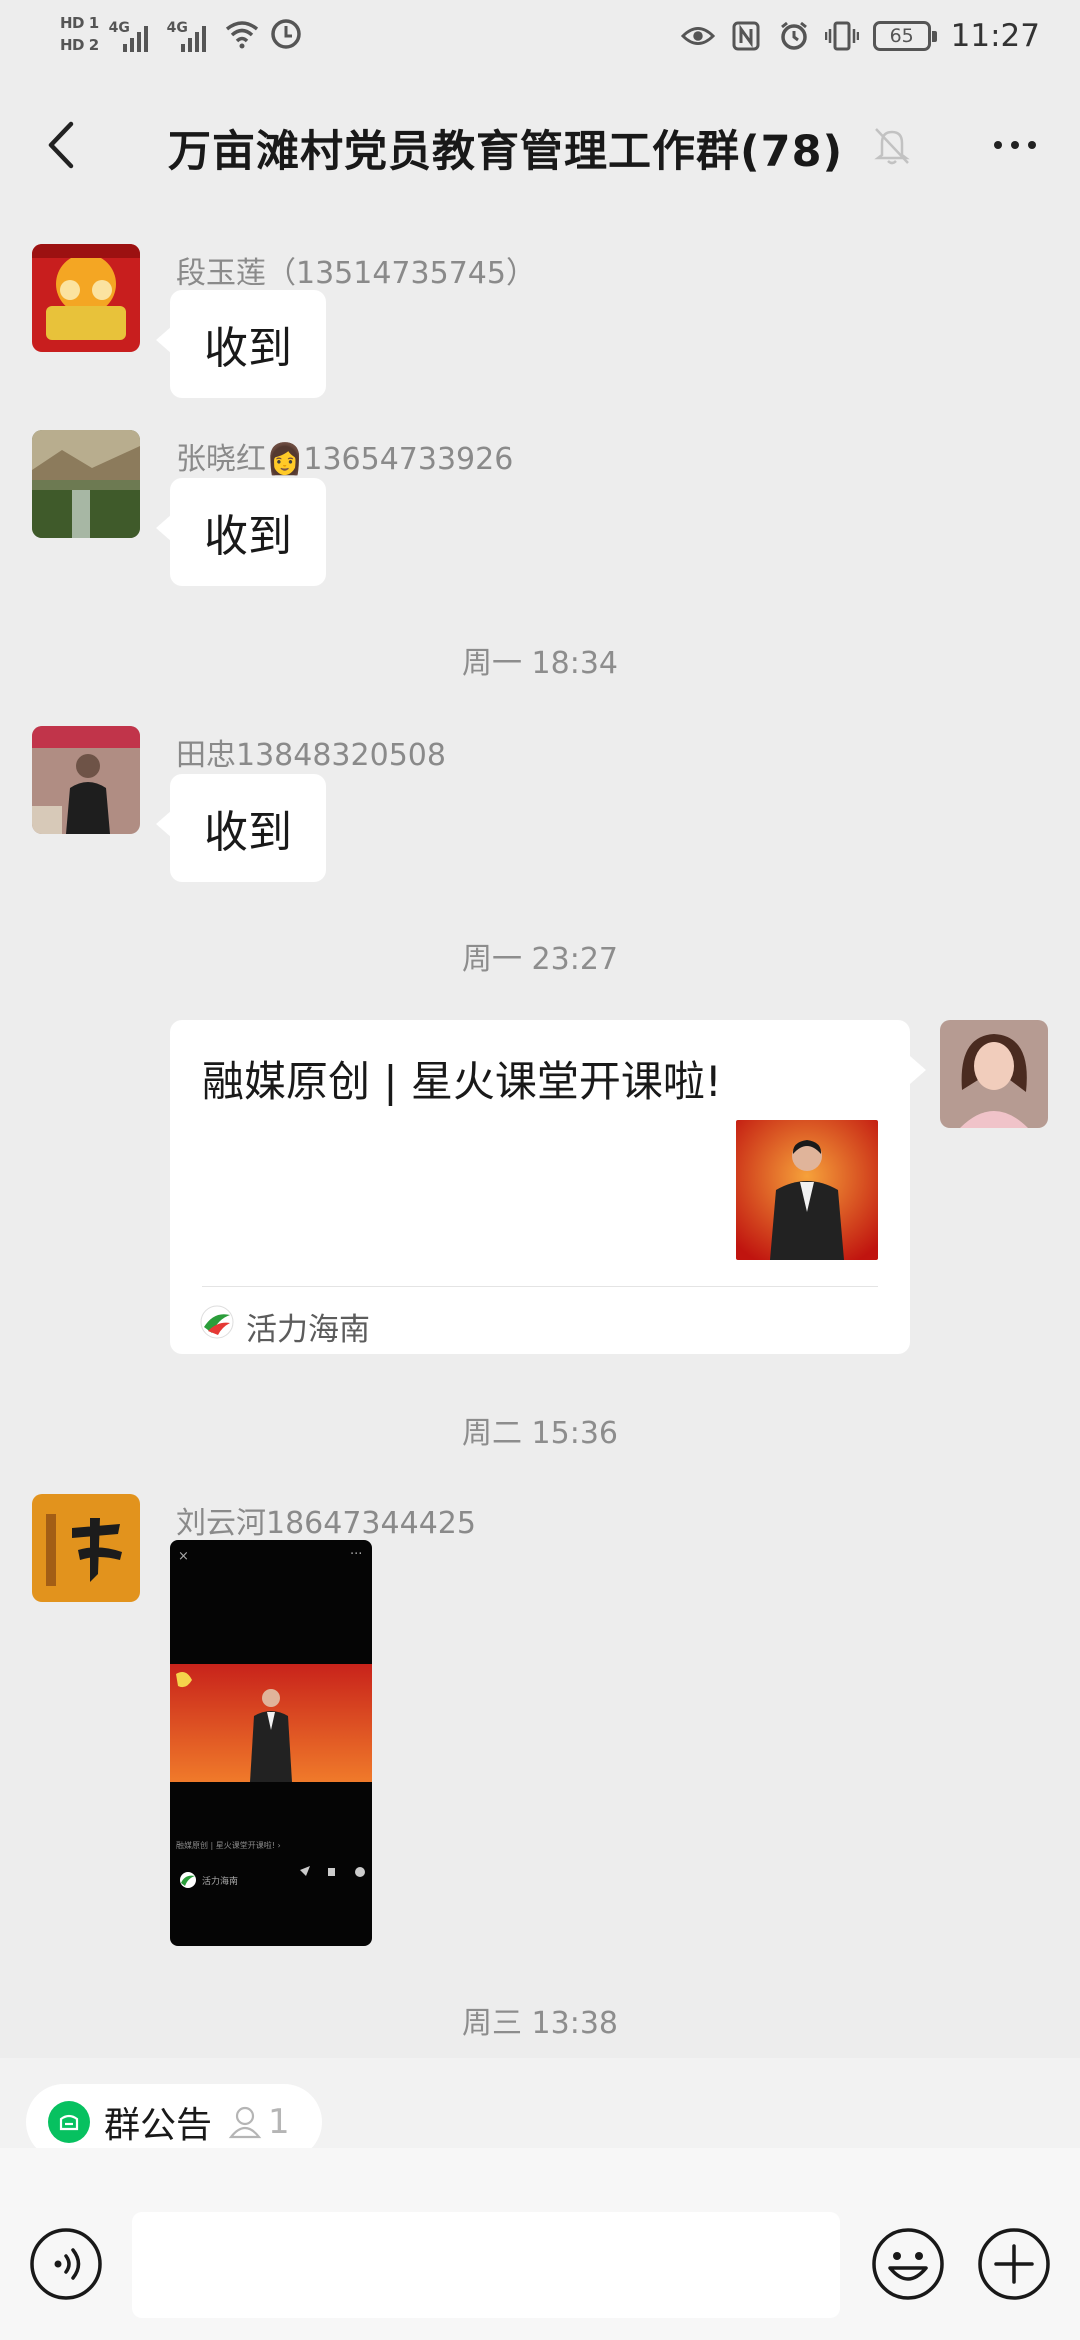 The height and width of the screenshot is (2340, 1080). What do you see at coordinates (279, 2122) in the screenshot?
I see `notice-count: 1` at bounding box center [279, 2122].